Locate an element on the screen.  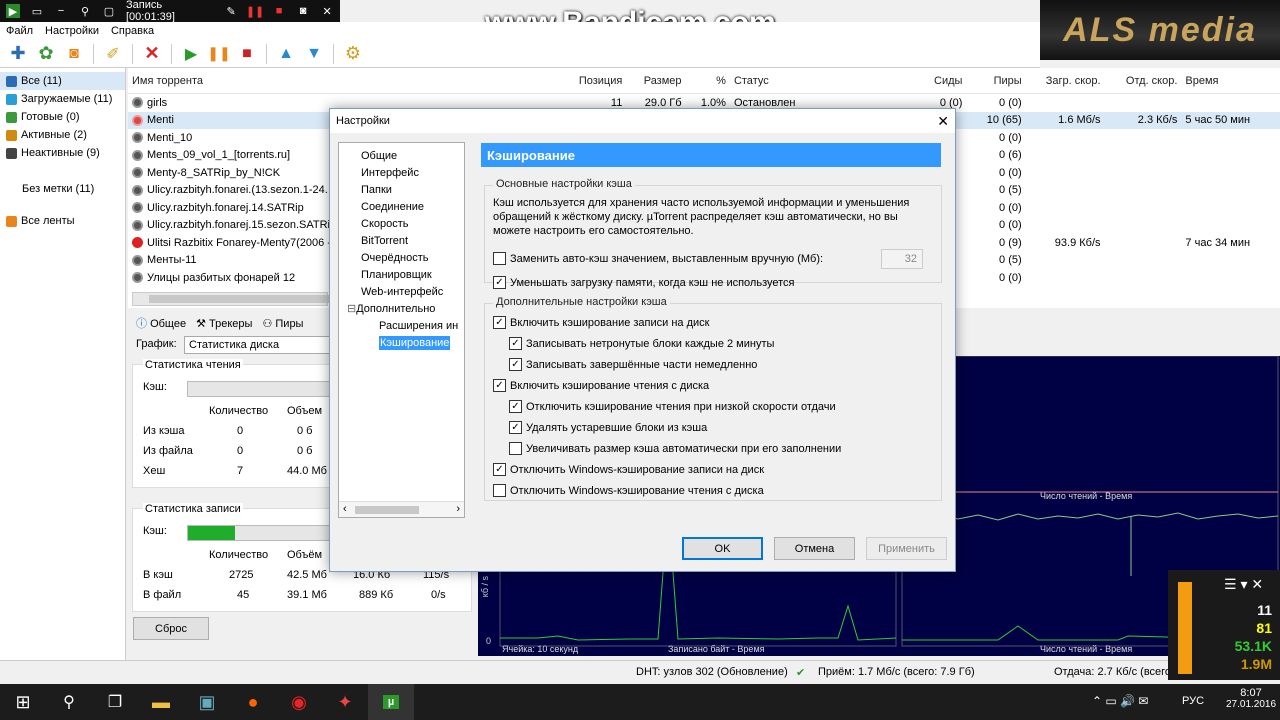
minimize-icon: − is located at coordinates (61, 11).